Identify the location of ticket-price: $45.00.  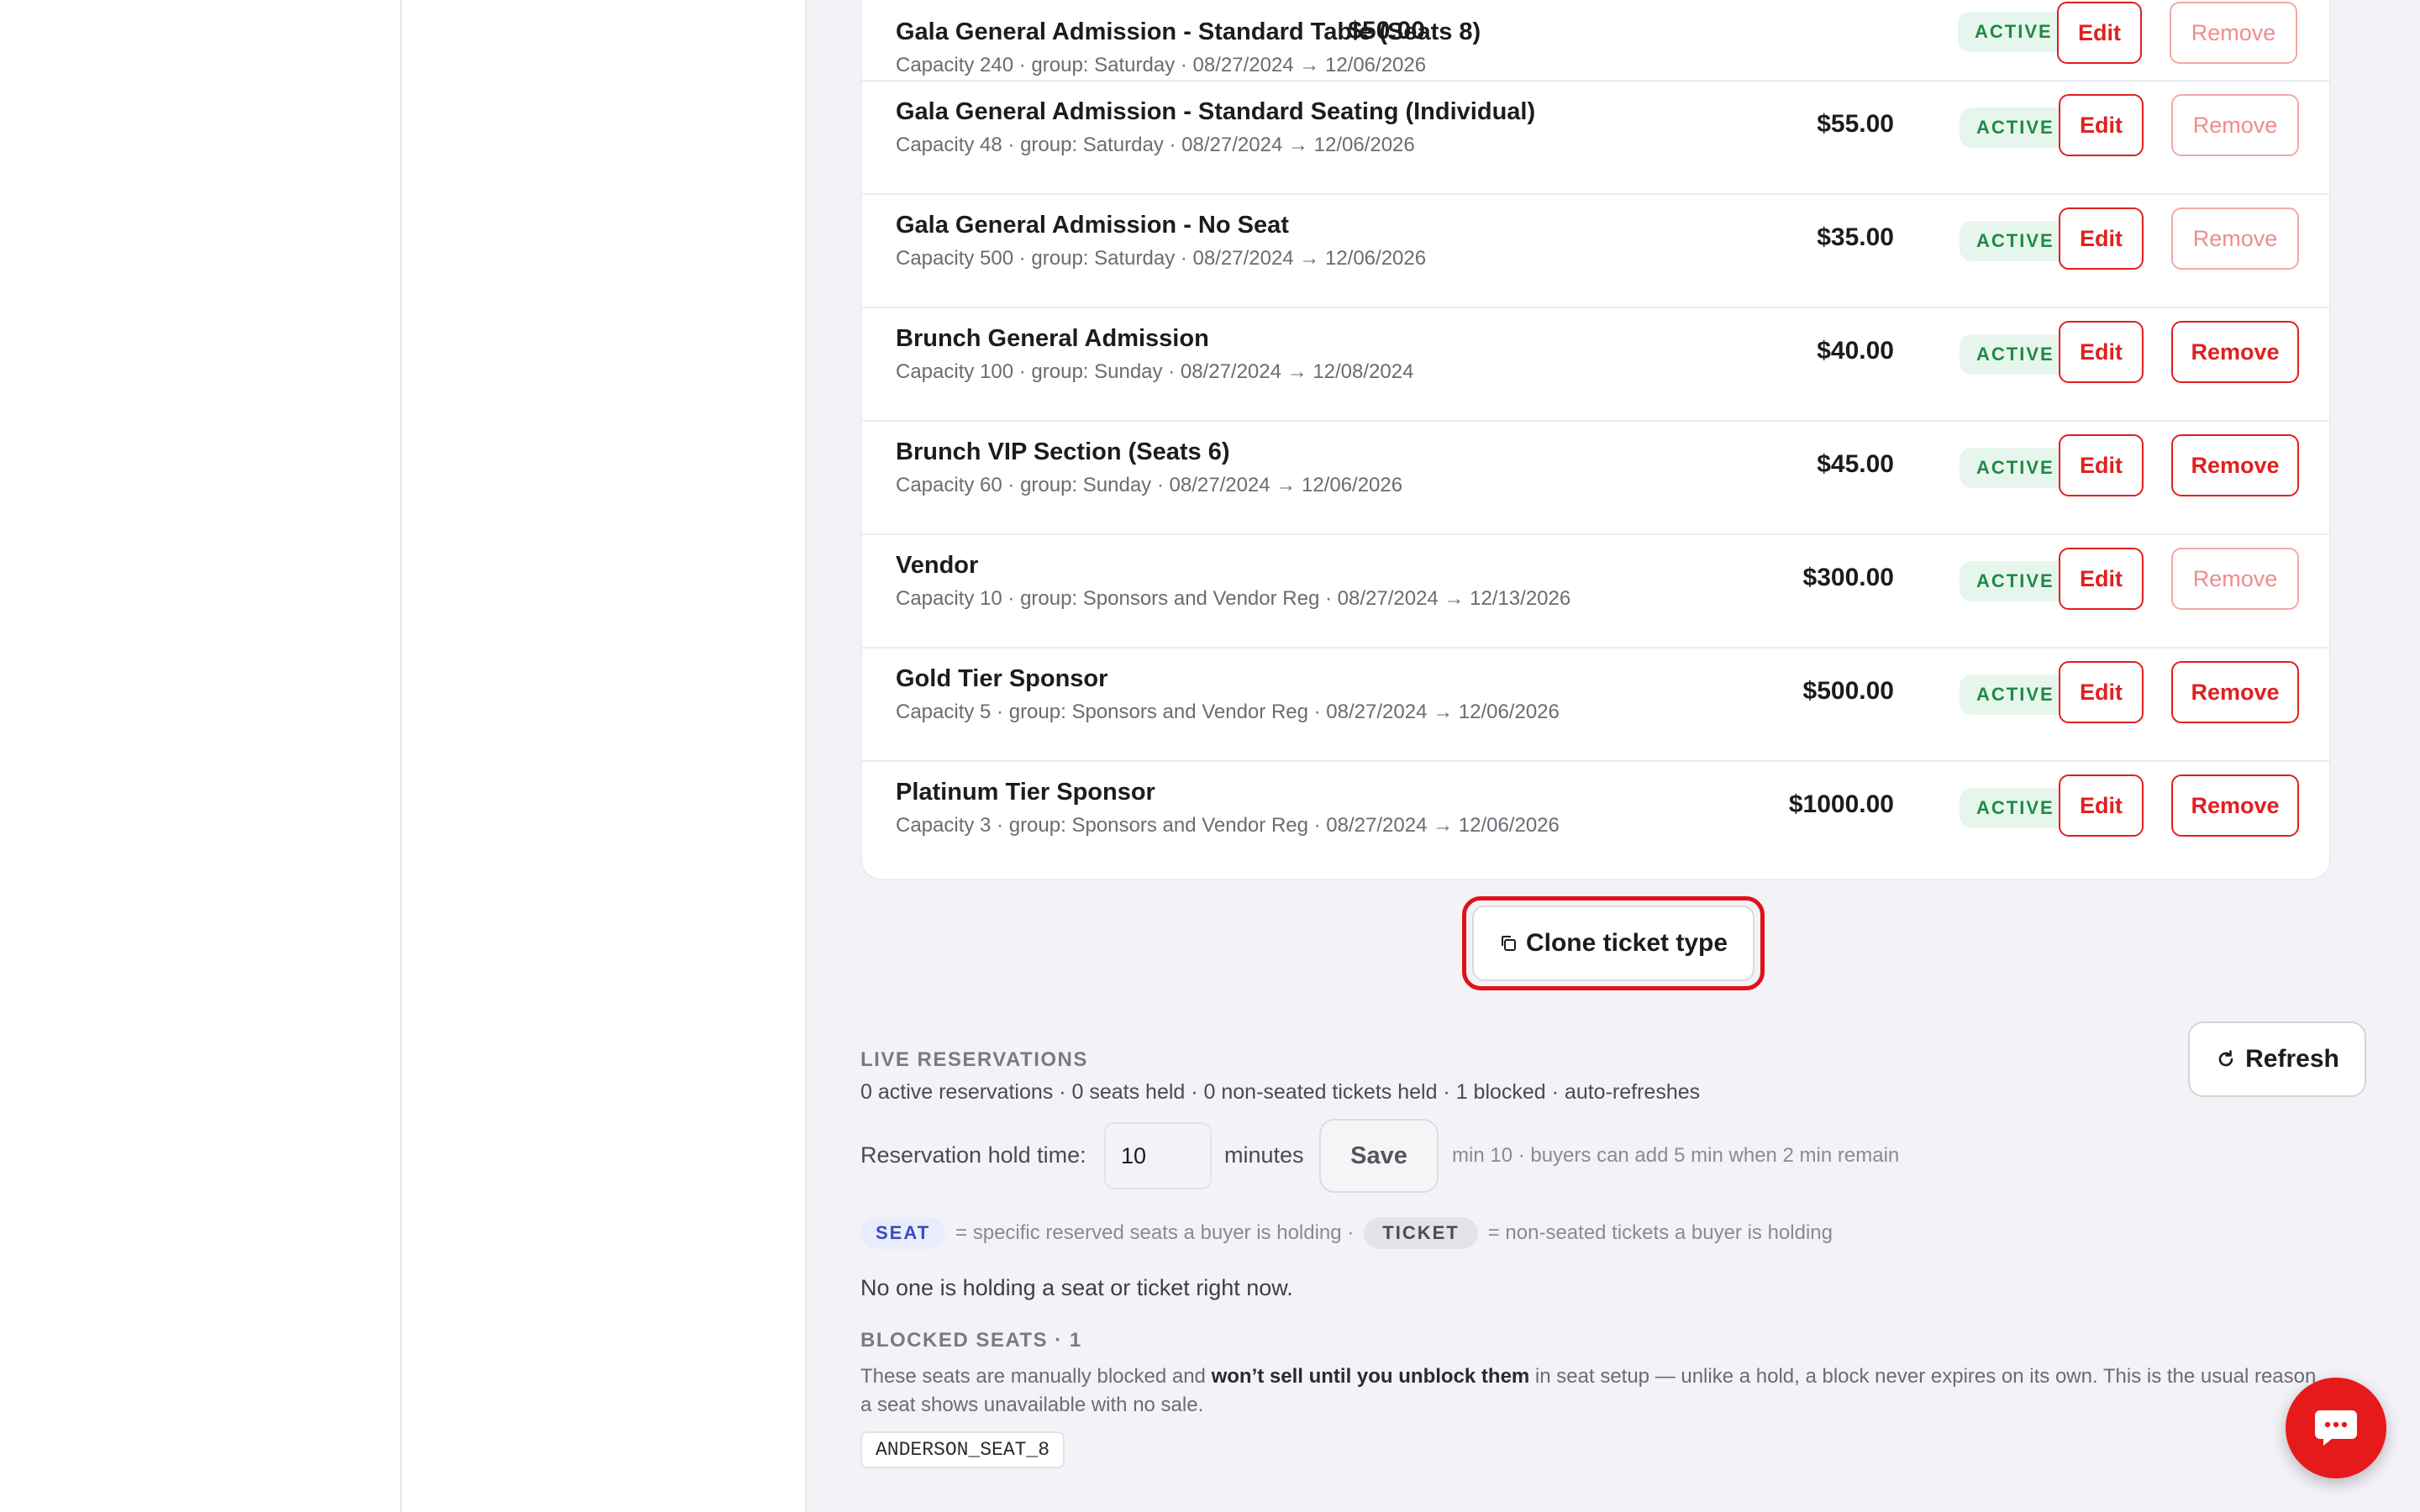
(1856, 464).